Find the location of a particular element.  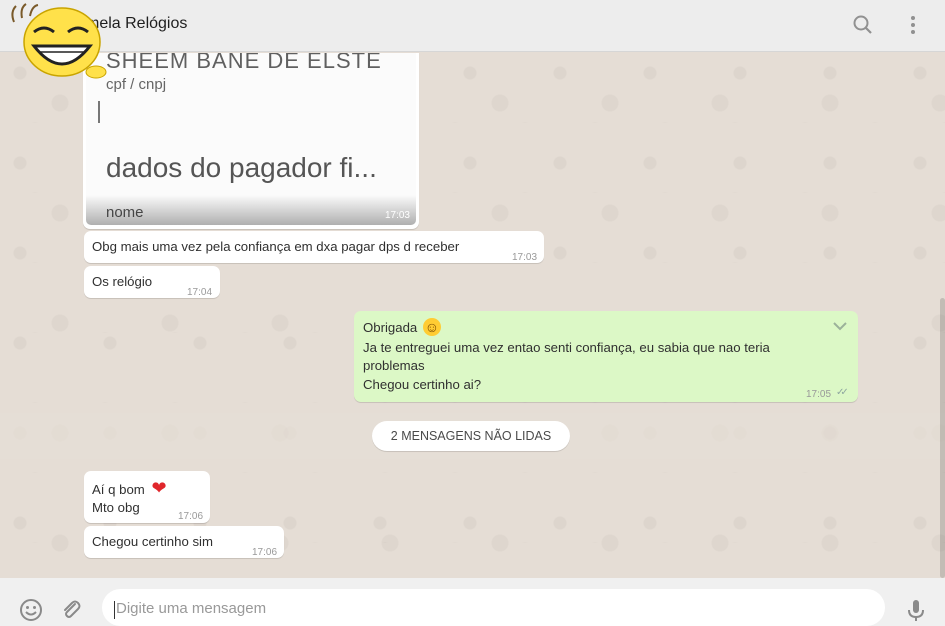

incoming-message: Aí q bom ❤ Mto obg 17:06 is located at coordinates (147, 497).